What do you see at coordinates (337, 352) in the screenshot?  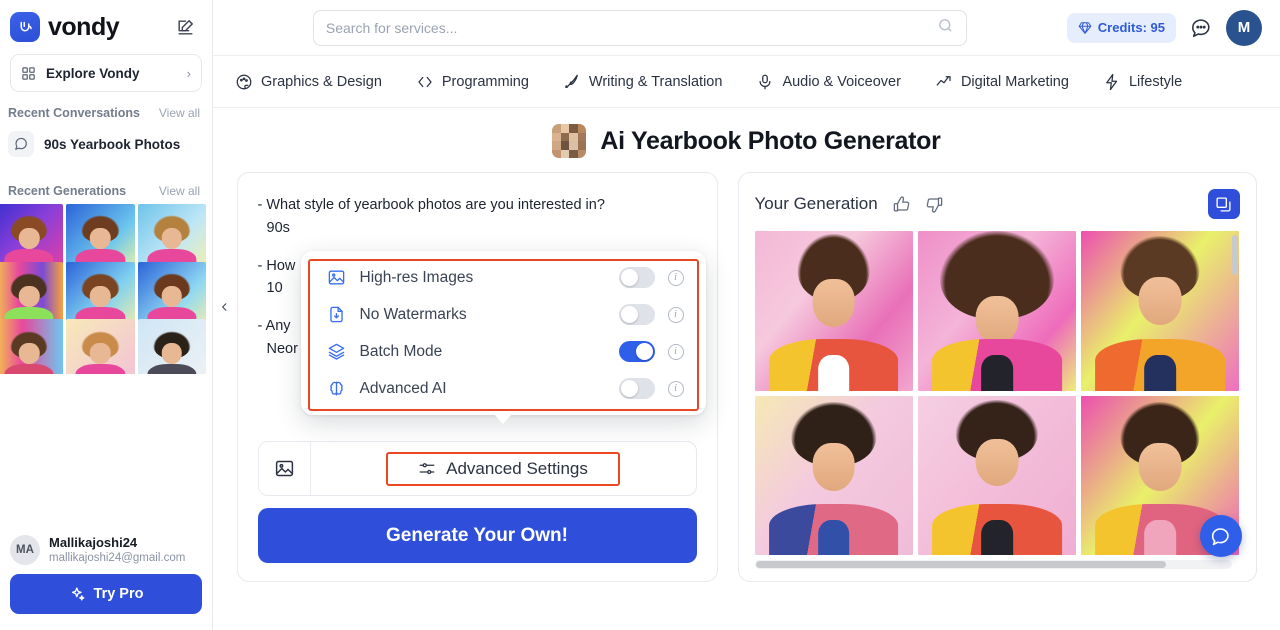 I see `layers-icon` at bounding box center [337, 352].